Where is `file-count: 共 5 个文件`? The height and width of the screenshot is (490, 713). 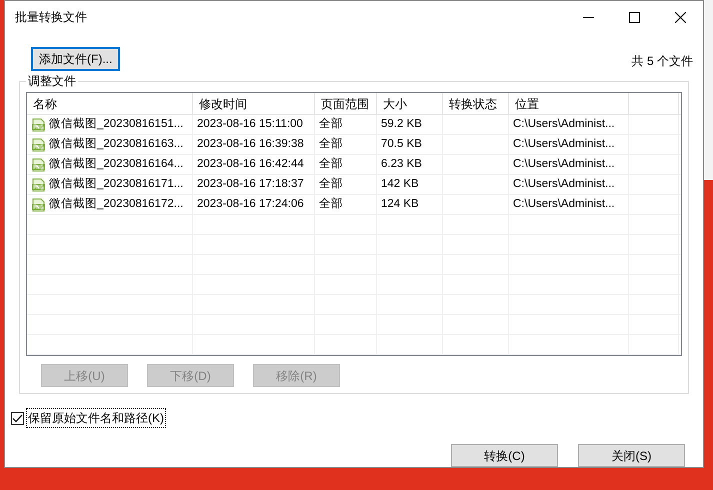 file-count: 共 5 个文件 is located at coordinates (662, 61).